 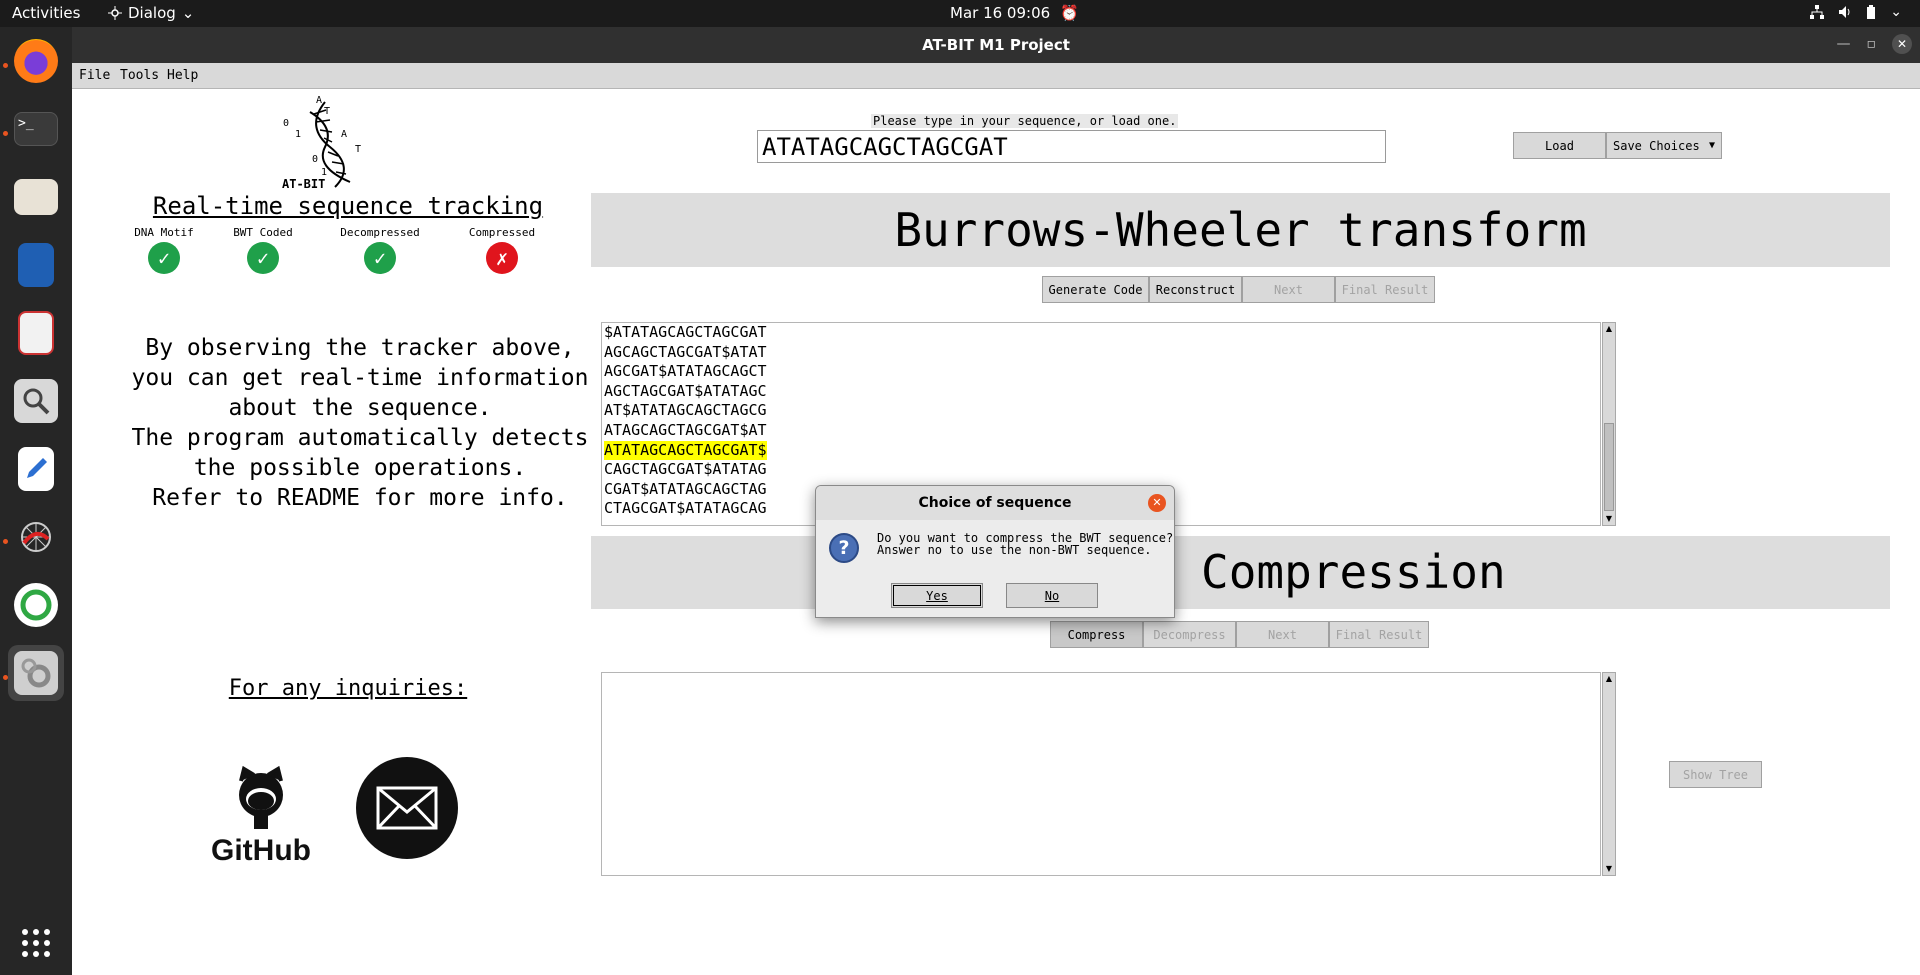 I want to click on battery-icon, so click(x=1871, y=12).